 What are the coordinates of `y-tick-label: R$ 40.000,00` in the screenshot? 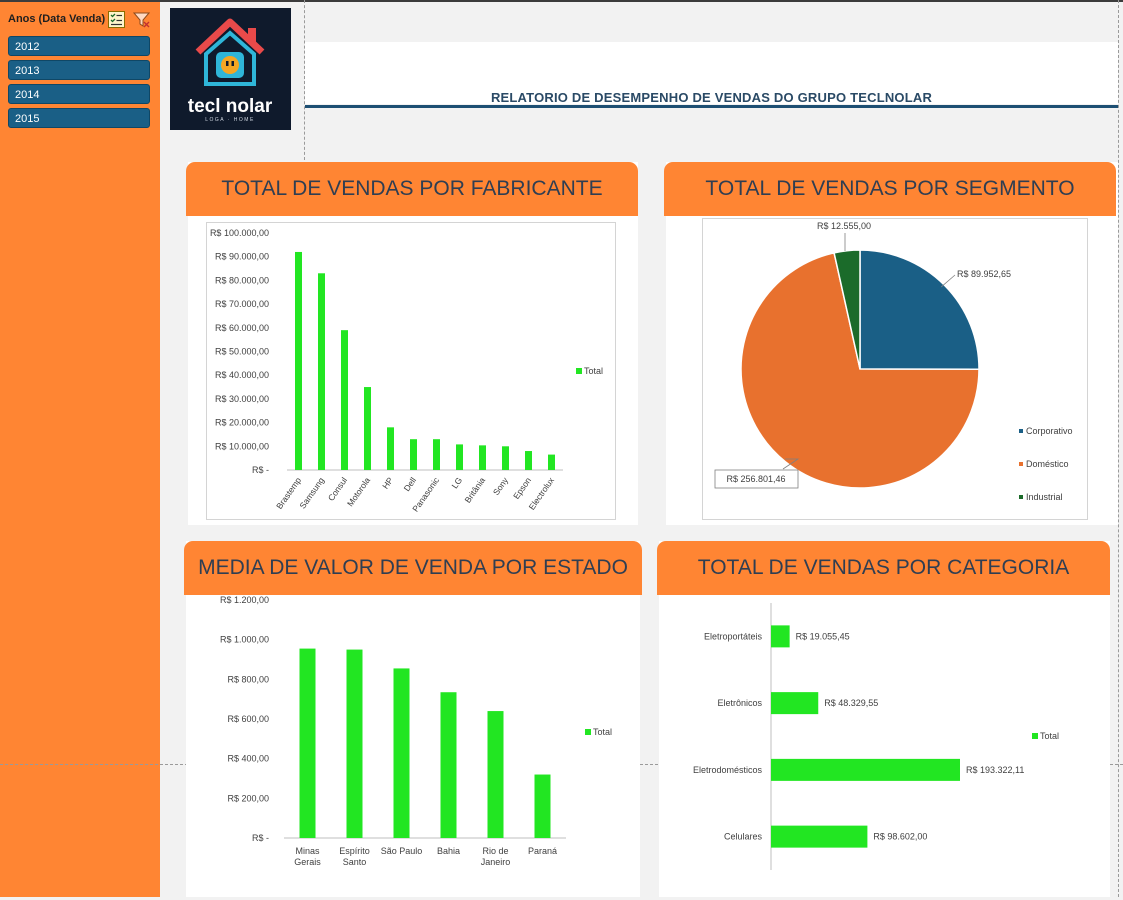 It's located at (242, 375).